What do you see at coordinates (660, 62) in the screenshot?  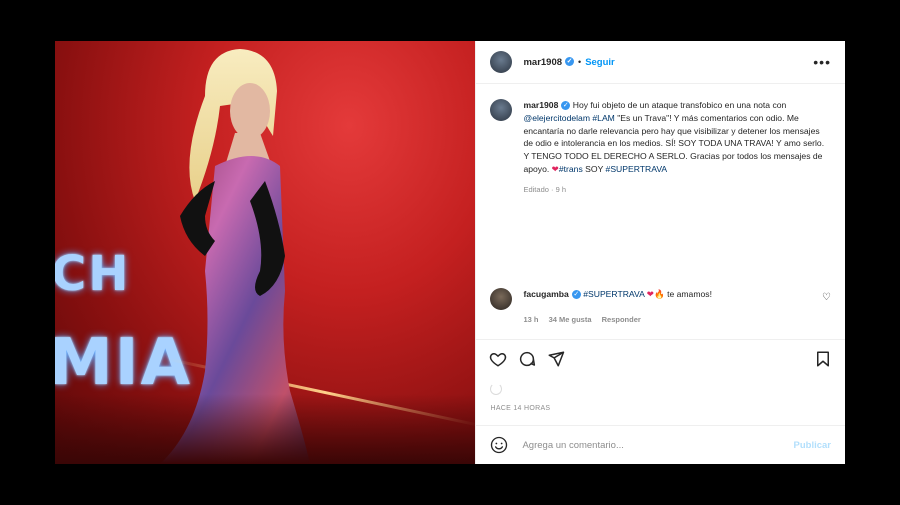 I see `post-header: mar1908 ✓ • Seguir •••` at bounding box center [660, 62].